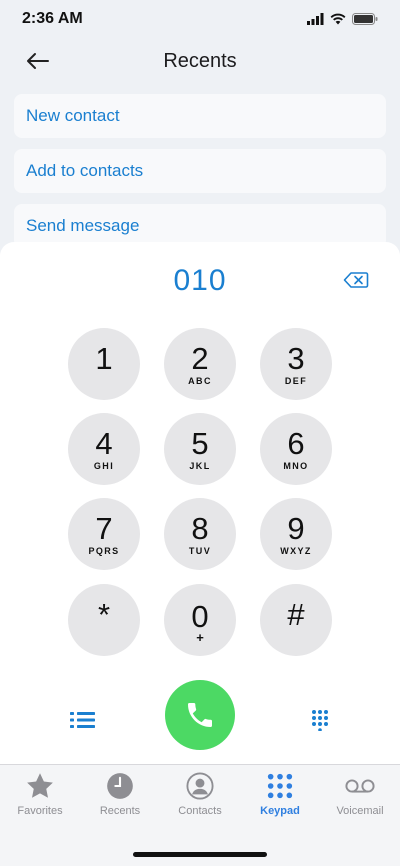 Image resolution: width=400 pixels, height=866 pixels. Describe the element at coordinates (360, 786) in the screenshot. I see `voicemail-icon` at that location.